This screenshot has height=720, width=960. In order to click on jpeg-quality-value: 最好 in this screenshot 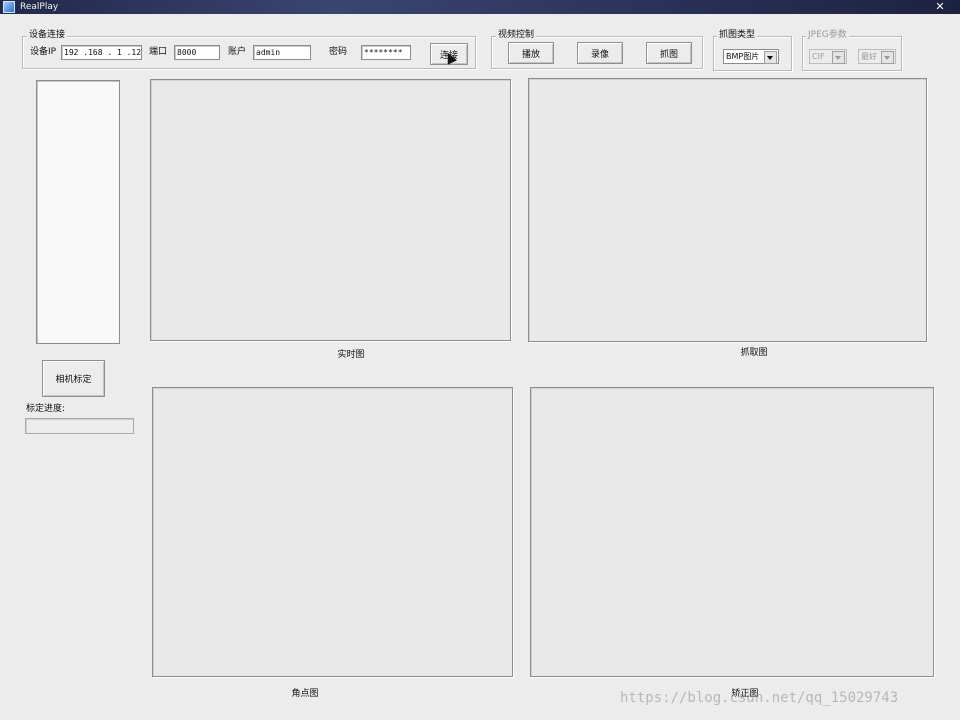, I will do `click(869, 56)`.